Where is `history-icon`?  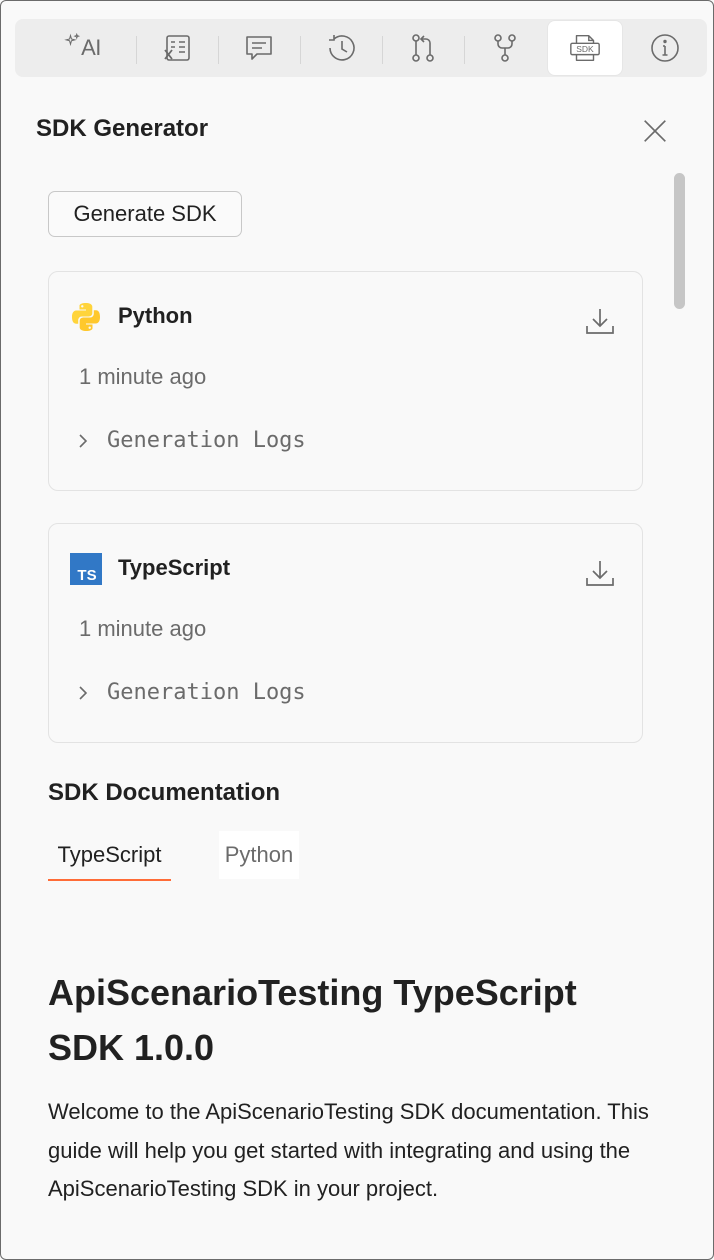 history-icon is located at coordinates (342, 48).